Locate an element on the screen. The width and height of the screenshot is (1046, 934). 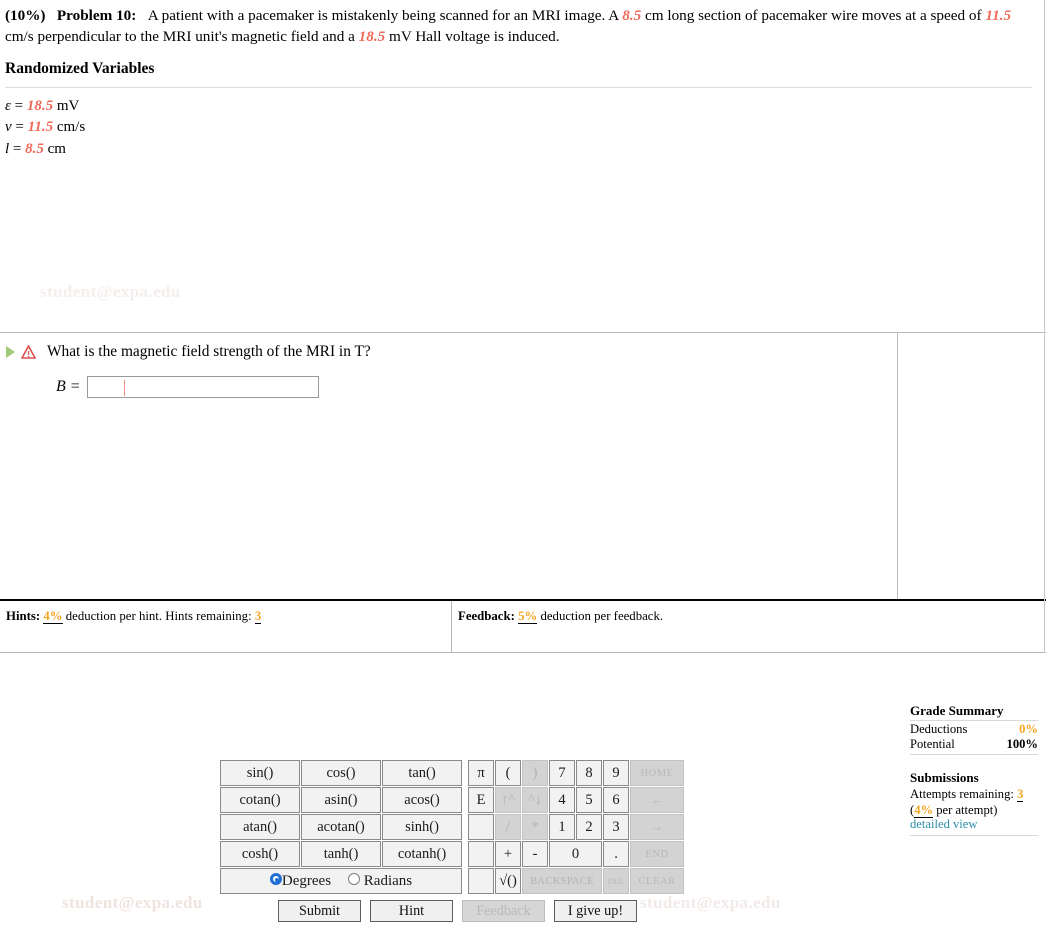
watermark-text: student@expa.edu is located at coordinates (710, 902).